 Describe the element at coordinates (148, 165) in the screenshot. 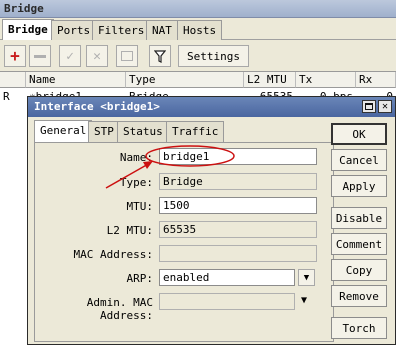

I see `annotation-arrow-head` at that location.